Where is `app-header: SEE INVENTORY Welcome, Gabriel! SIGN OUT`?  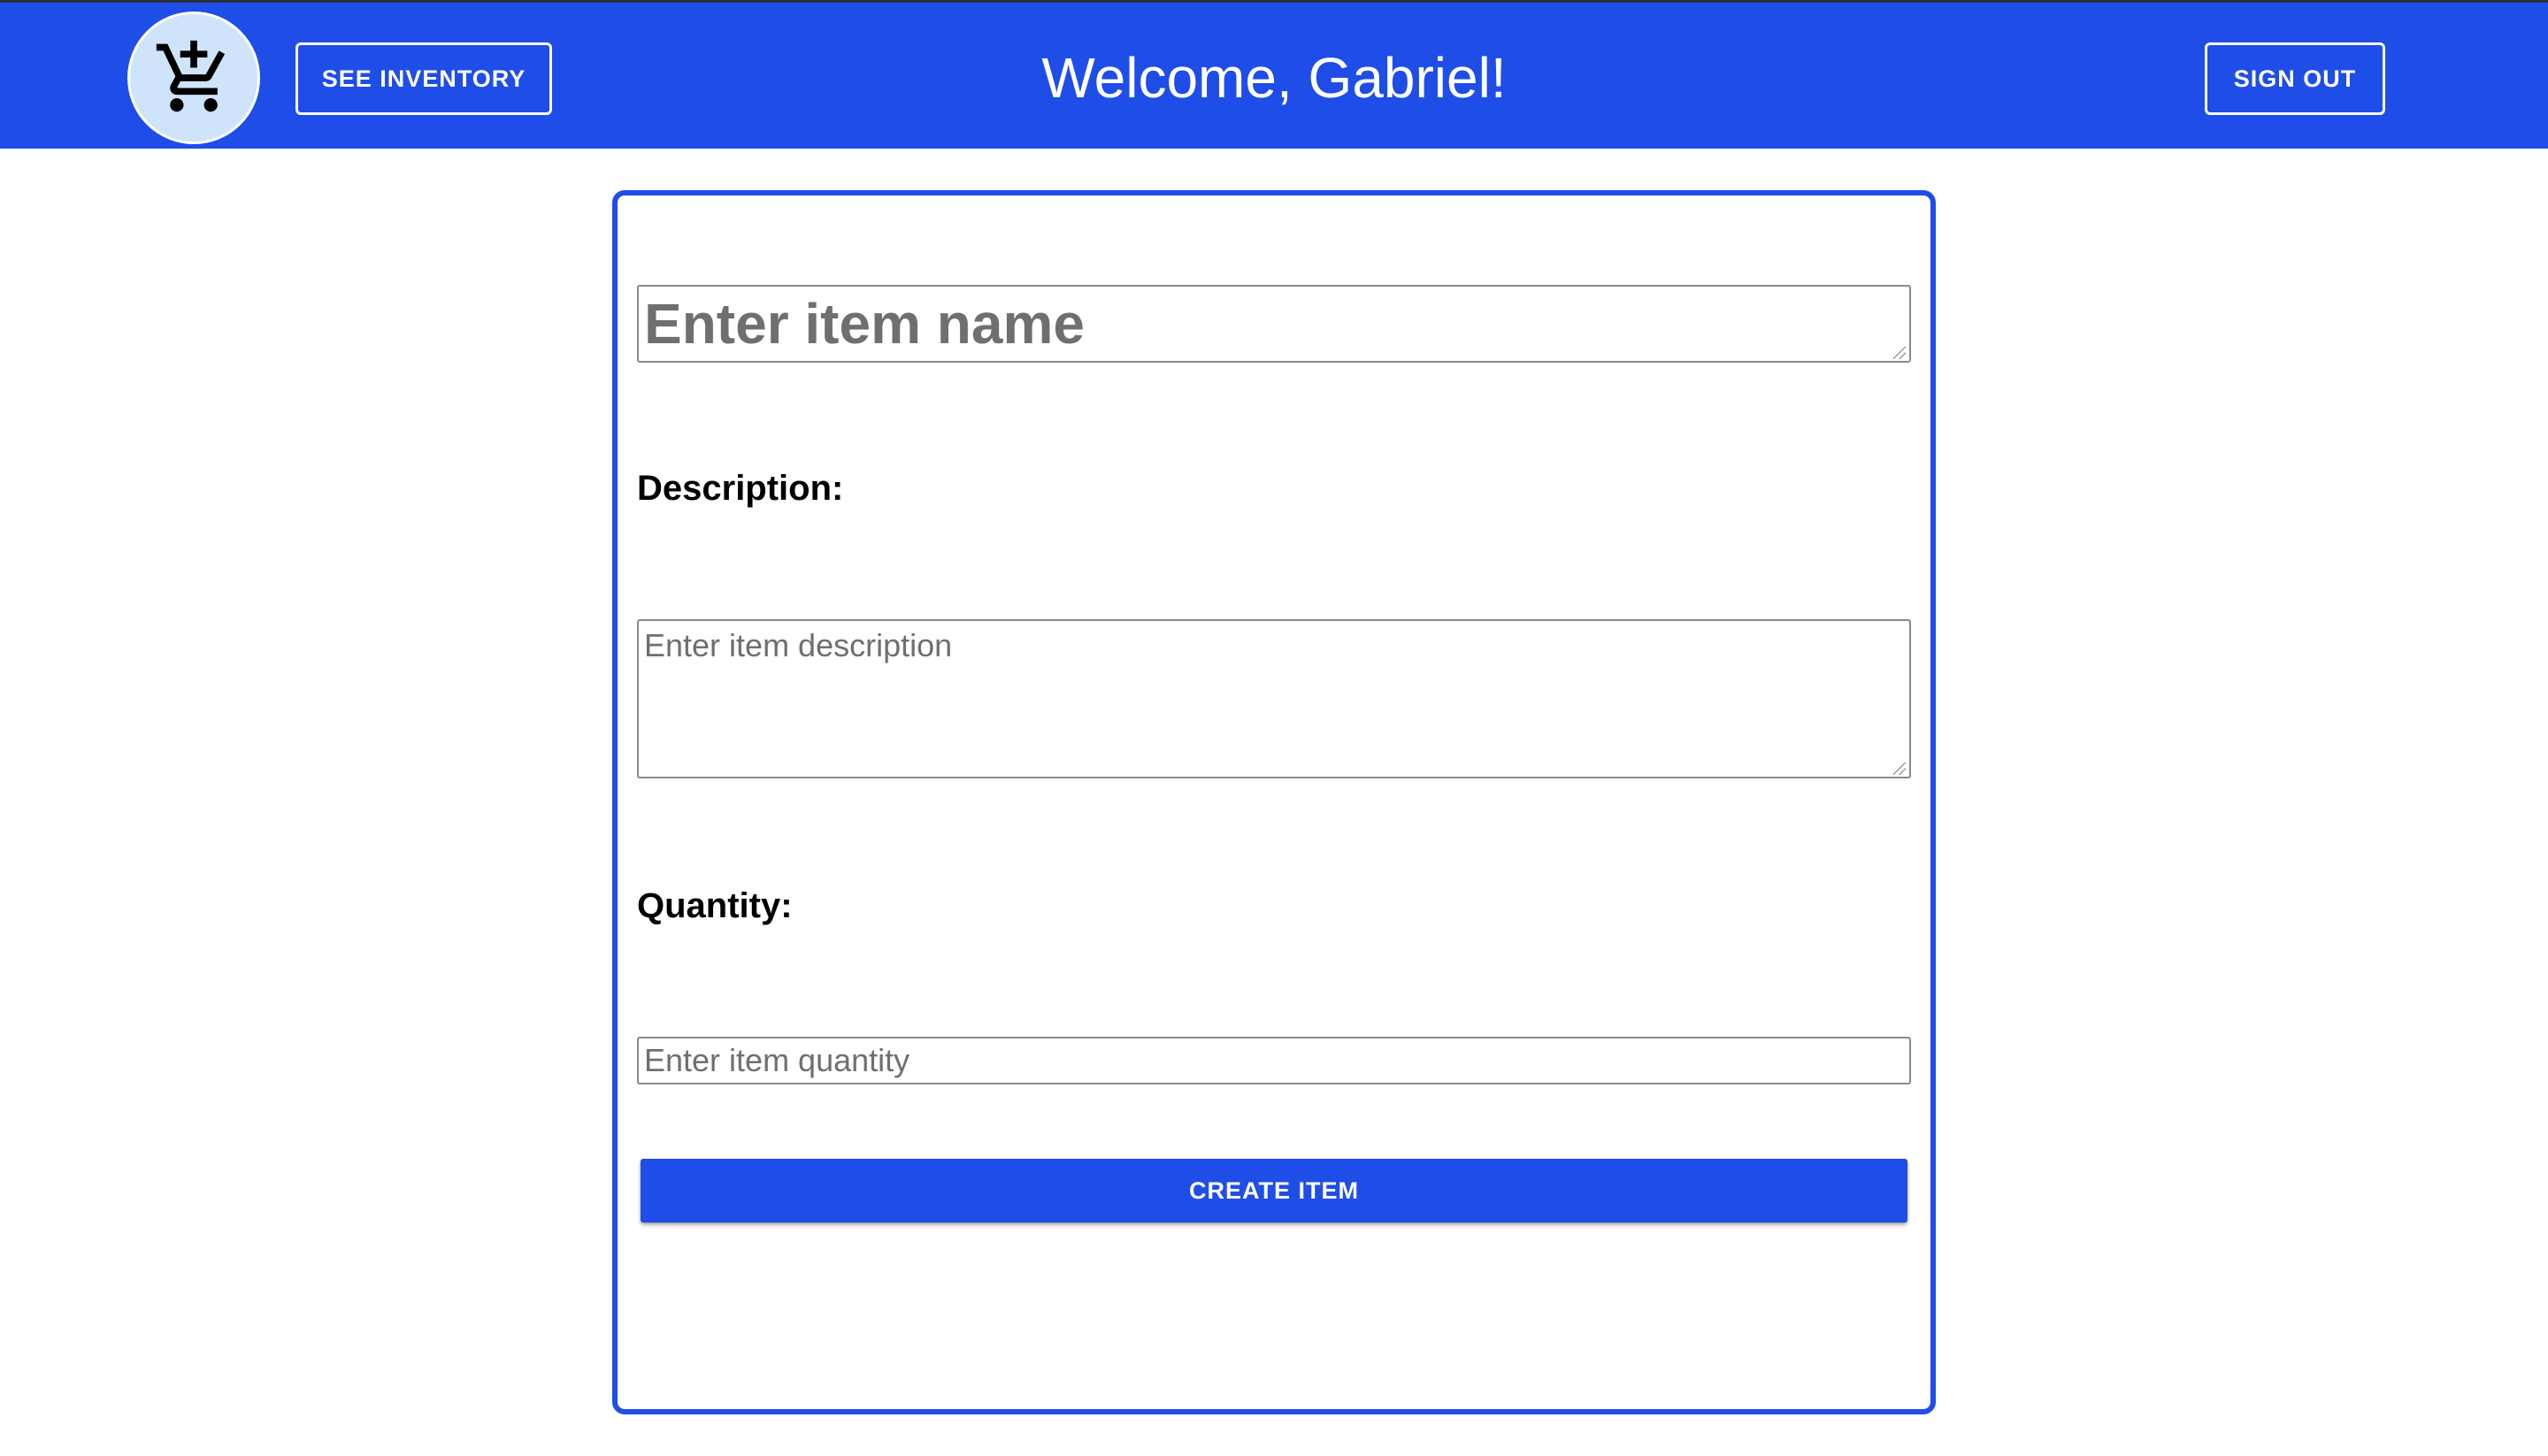 app-header: SEE INVENTORY Welcome, Gabriel! SIGN OUT is located at coordinates (1274, 76).